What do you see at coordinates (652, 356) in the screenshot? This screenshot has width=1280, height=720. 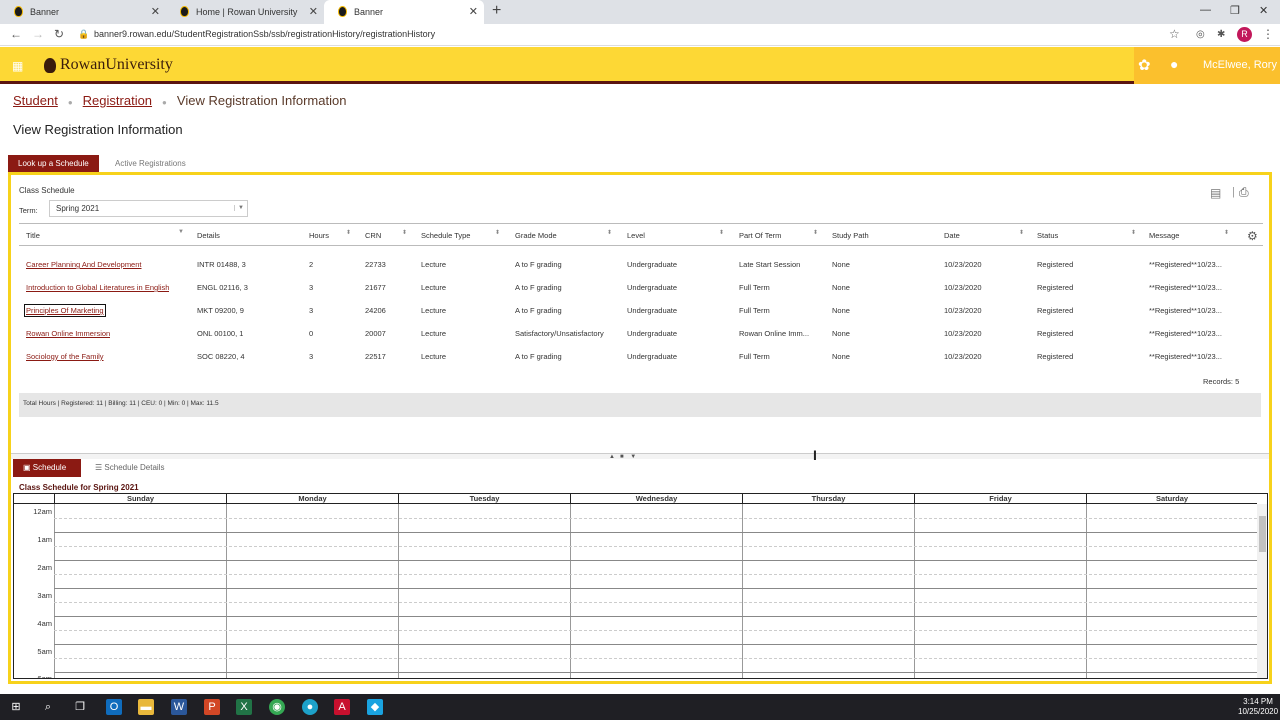 I see `cell-level: Undergraduate` at bounding box center [652, 356].